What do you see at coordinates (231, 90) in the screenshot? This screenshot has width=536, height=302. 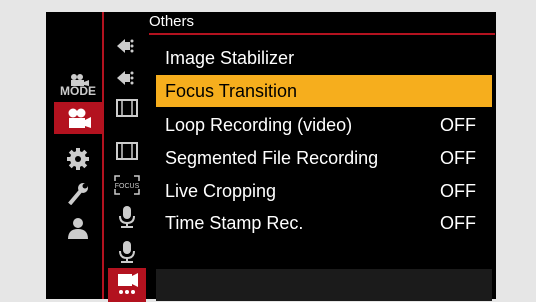 I see `menu-item-label: Focus Transition` at bounding box center [231, 90].